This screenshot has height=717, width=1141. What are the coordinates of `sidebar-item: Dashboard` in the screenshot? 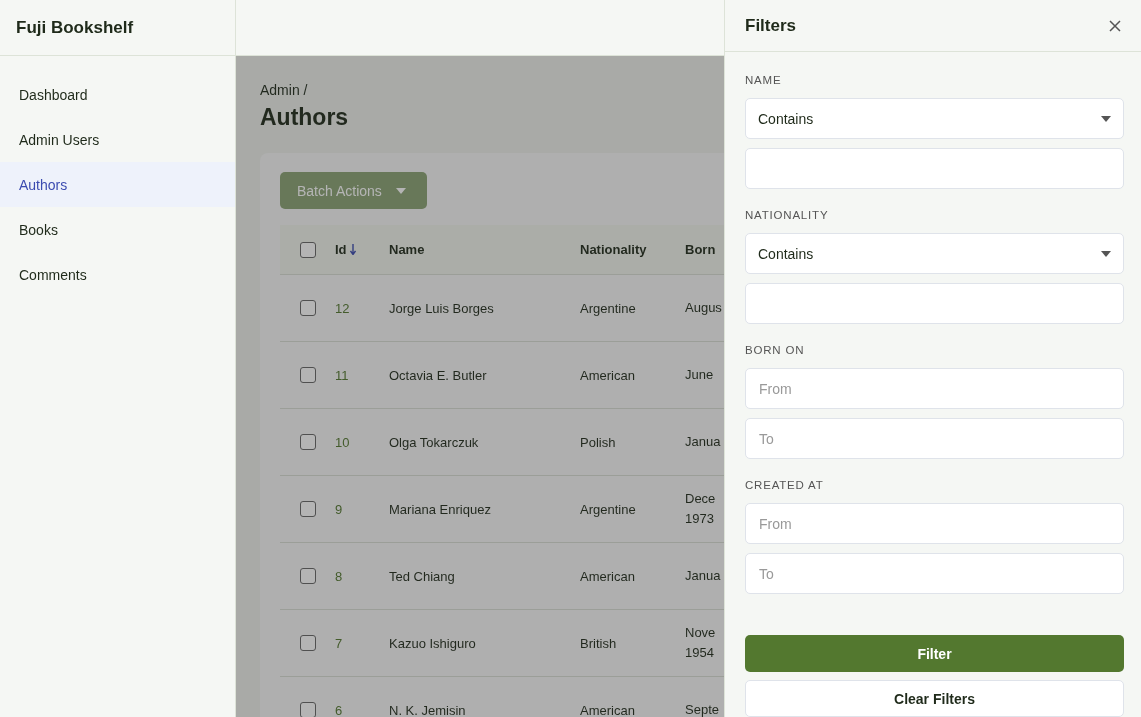 It's located at (117, 94).